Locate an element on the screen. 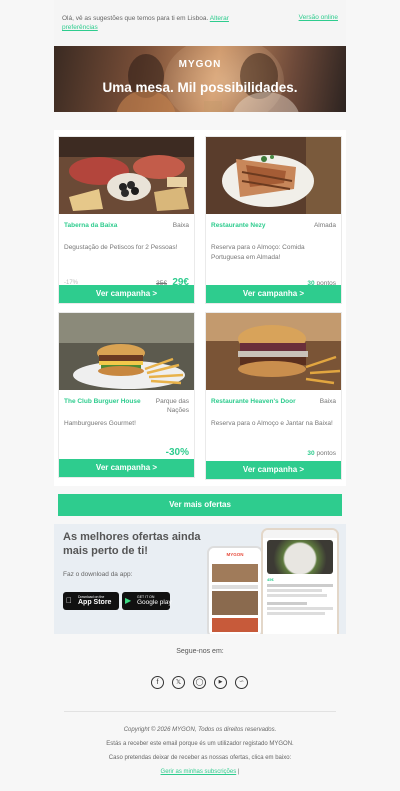 Image resolution: width=400 pixels, height=791 pixels. play-icon: ▶ is located at coordinates (128, 600).